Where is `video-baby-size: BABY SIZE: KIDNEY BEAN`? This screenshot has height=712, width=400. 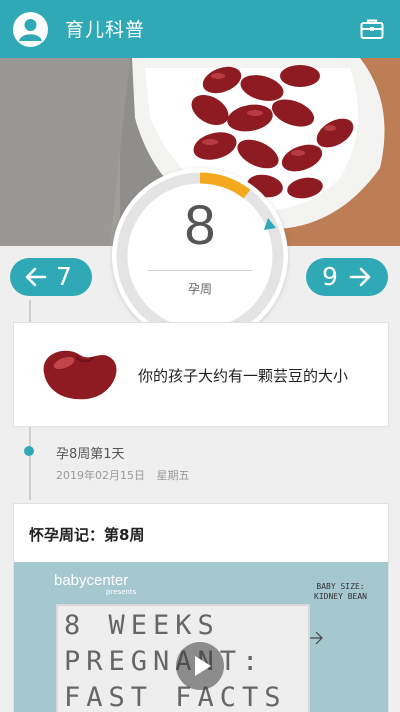 video-baby-size: BABY SIZE: KIDNEY BEAN is located at coordinates (340, 592).